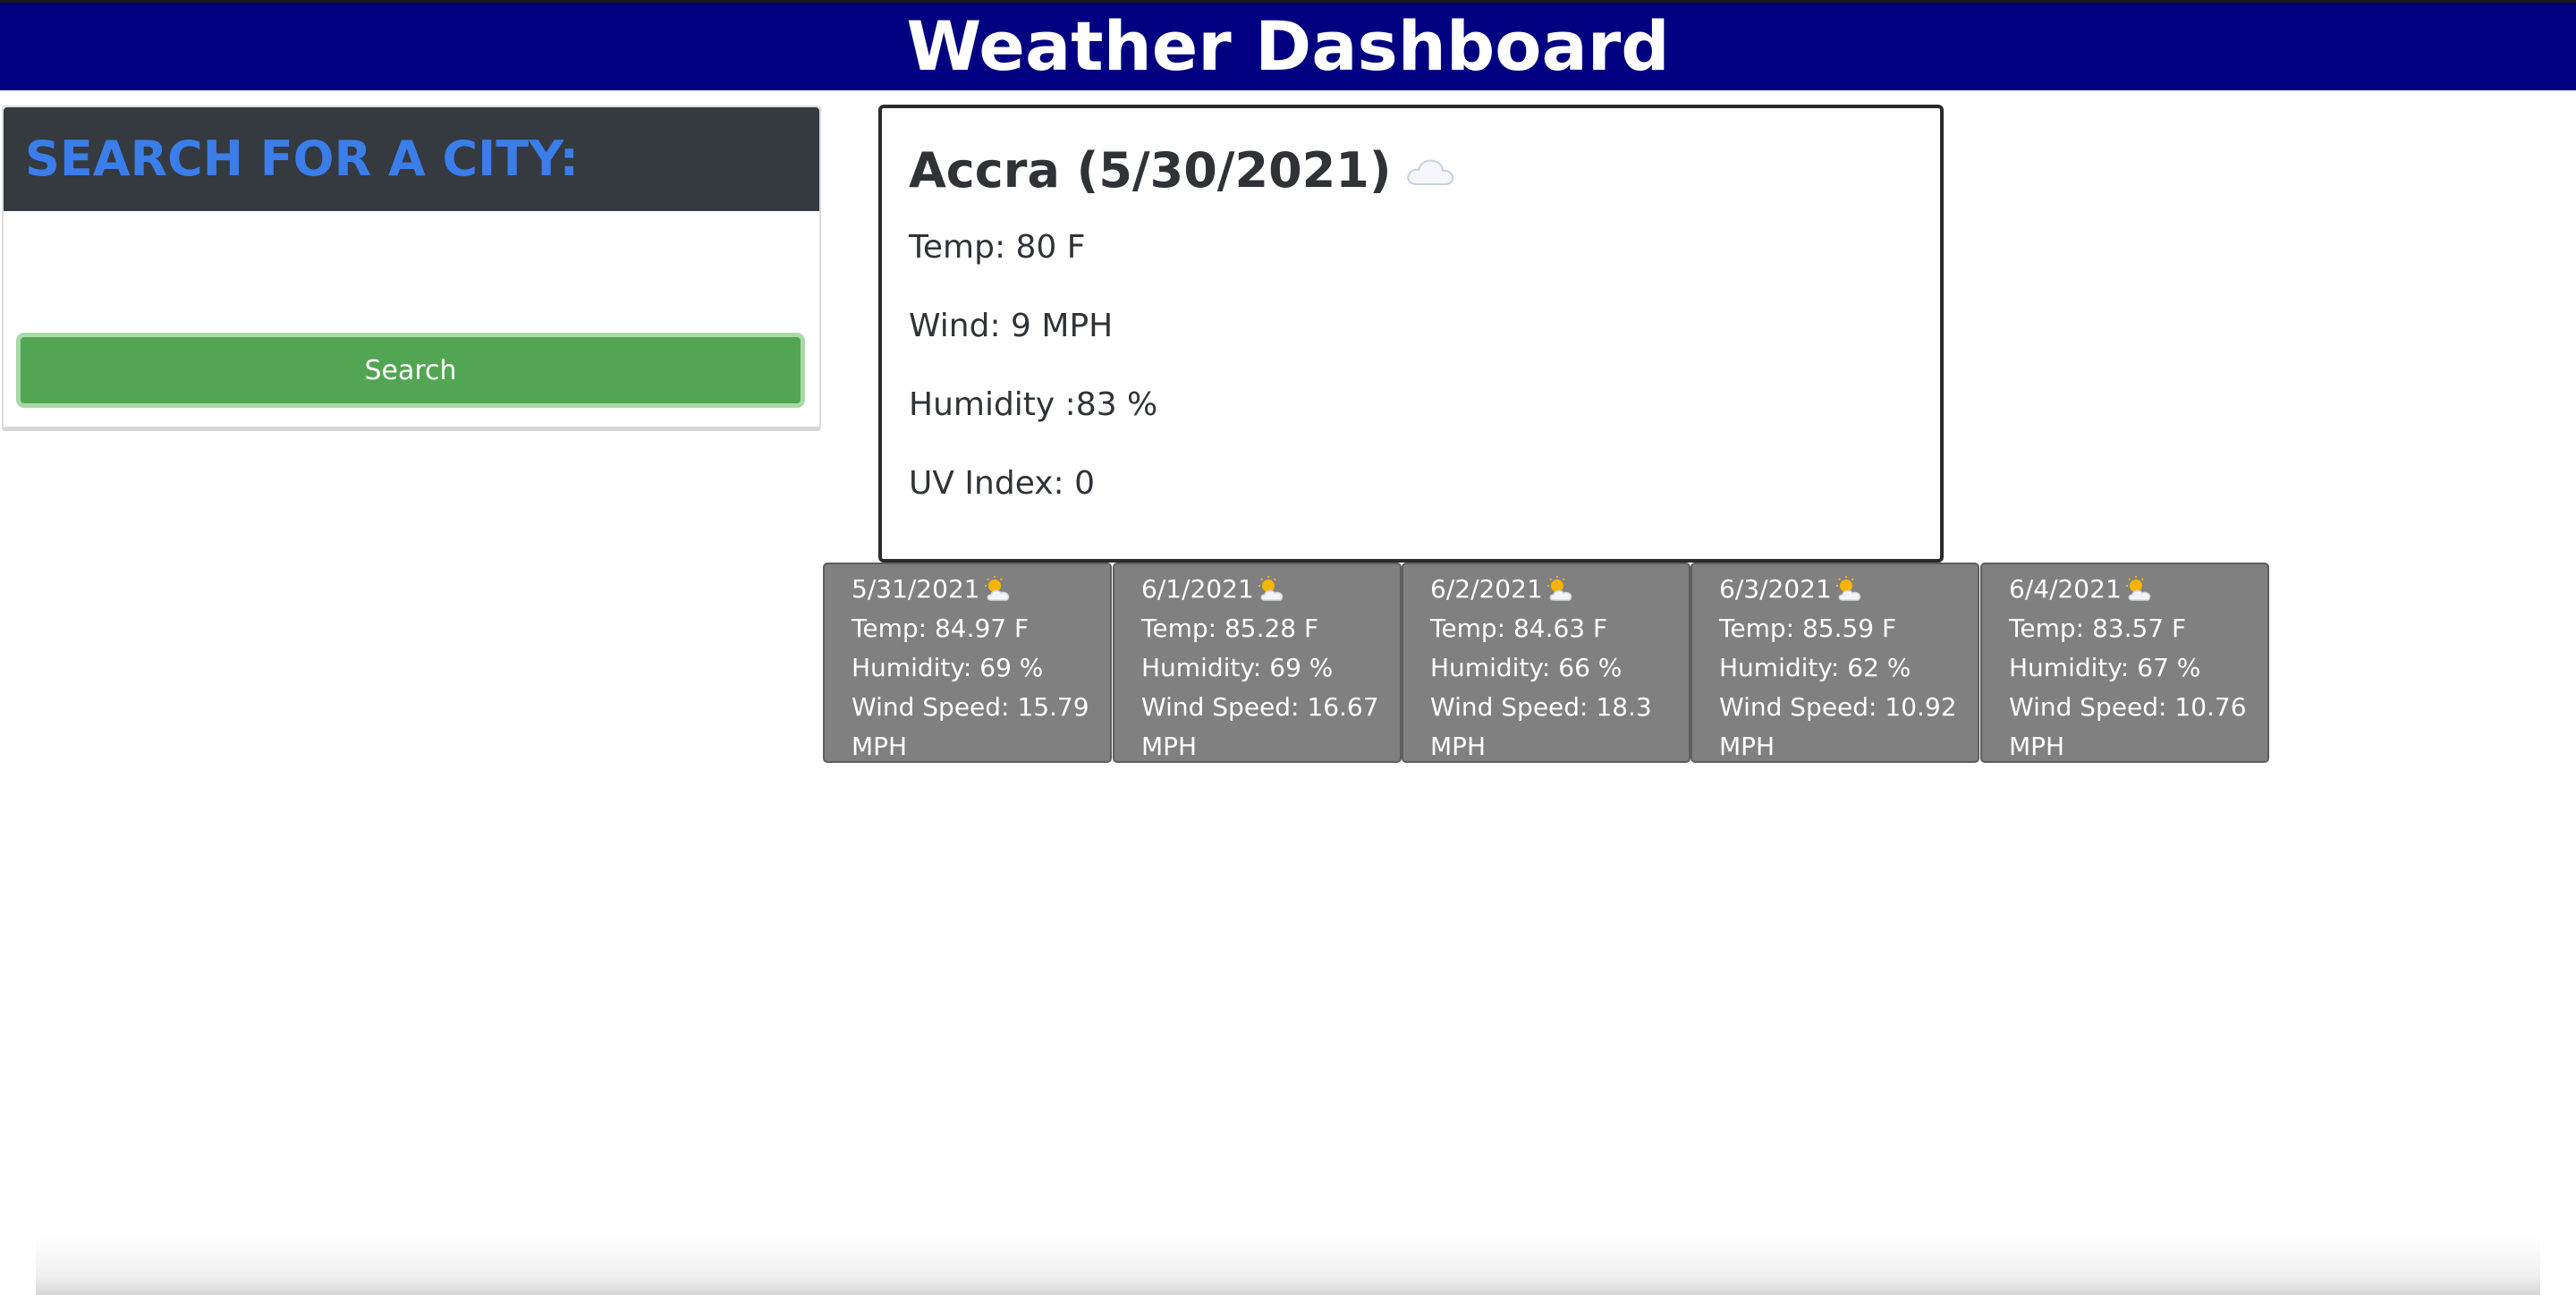  Describe the element at coordinates (1150, 170) in the screenshot. I see `current-city-date: Accra (5/30/2021)` at that location.